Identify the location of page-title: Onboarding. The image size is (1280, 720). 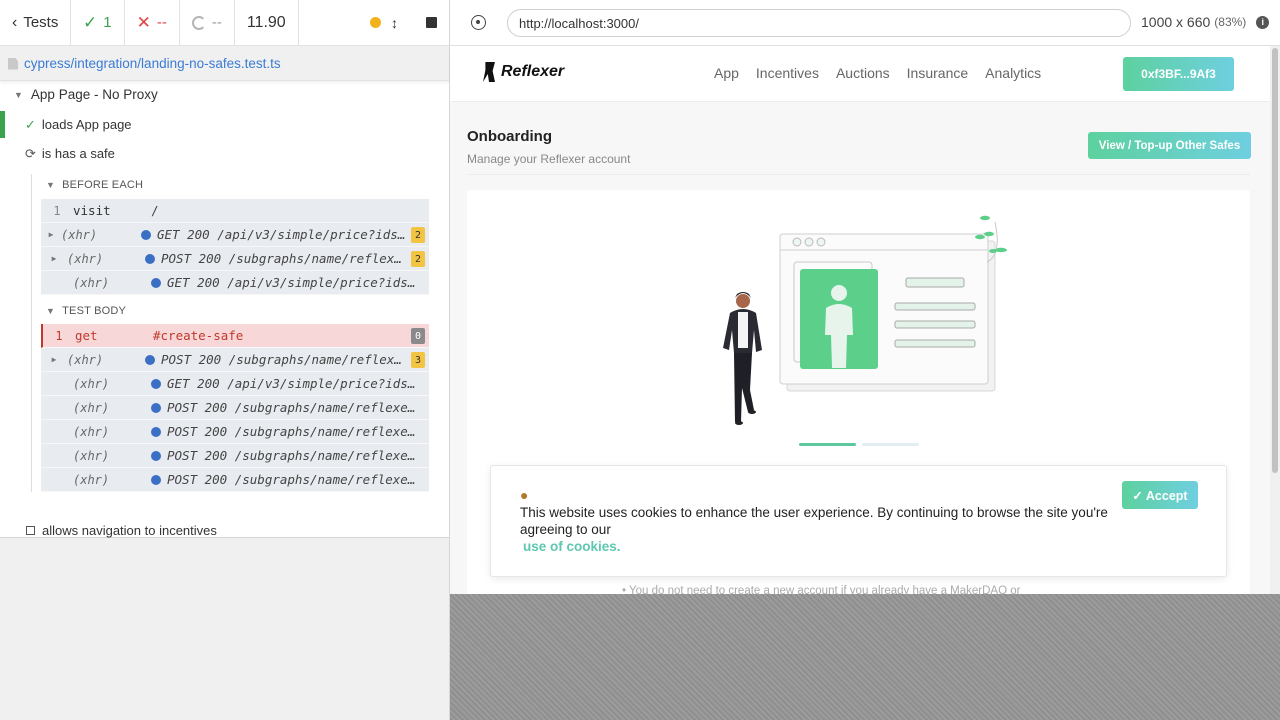
(509, 136).